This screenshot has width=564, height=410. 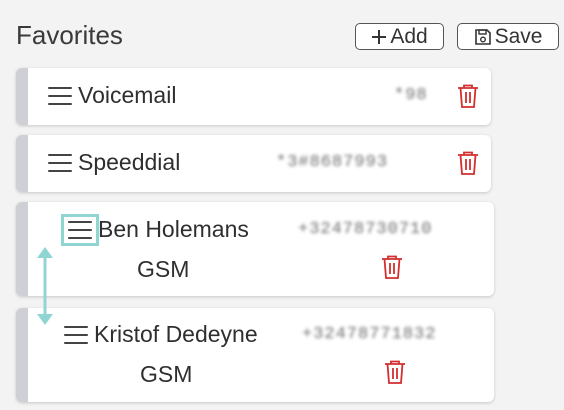 What do you see at coordinates (173, 229) in the screenshot?
I see `favorite-name: Ben Holemans` at bounding box center [173, 229].